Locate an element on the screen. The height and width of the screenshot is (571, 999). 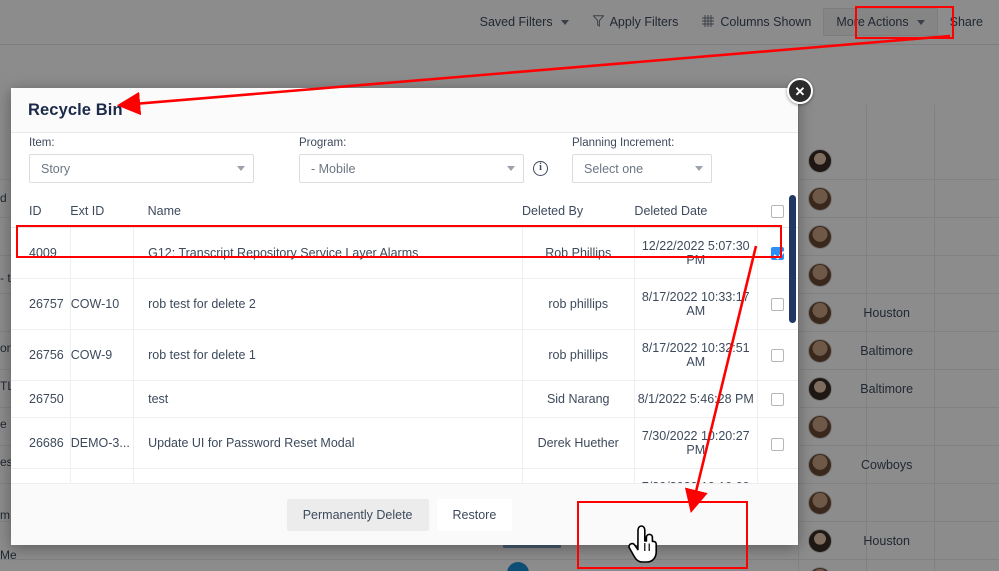
table-header-row: ID Ext ID Name Deleted By Deleted Date is located at coordinates (404, 212).